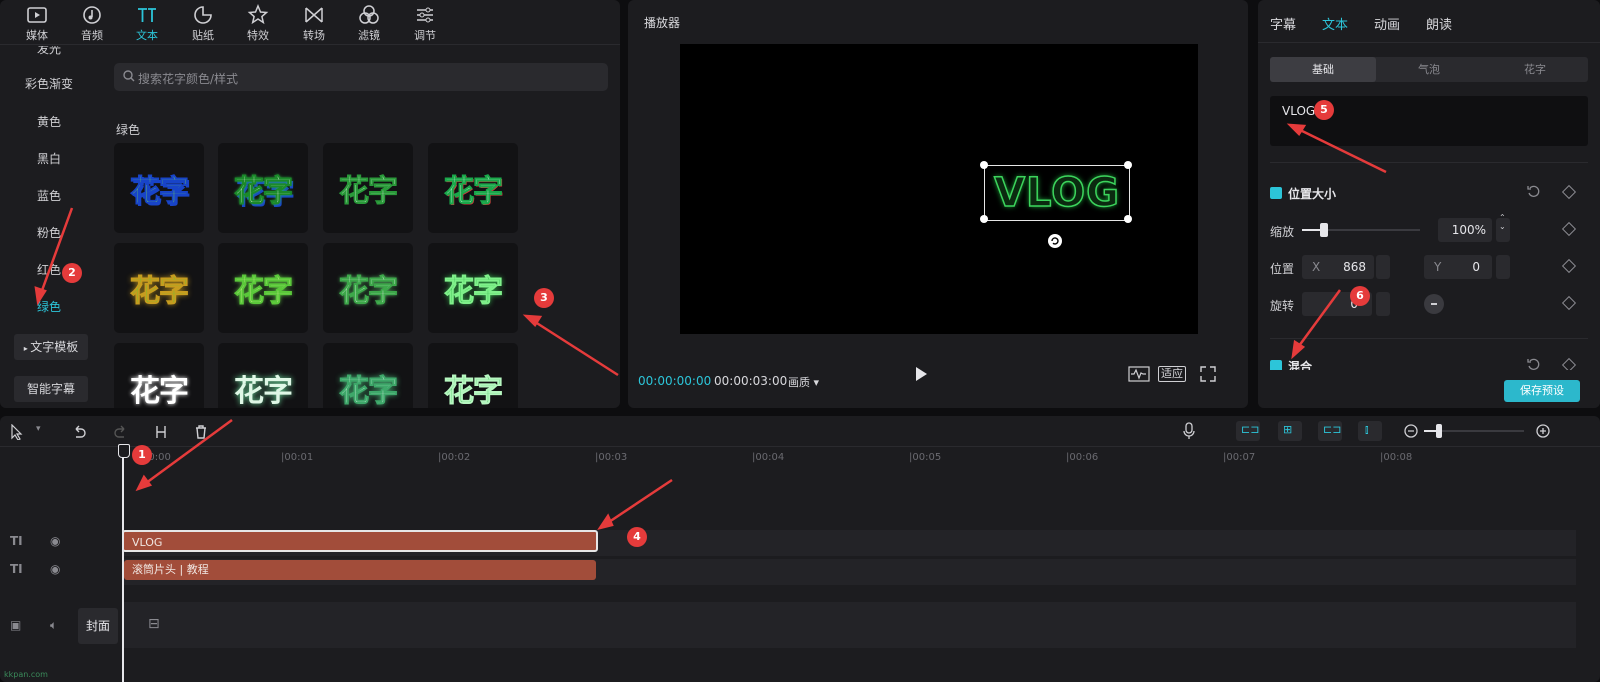 The image size is (1600, 682). Describe the element at coordinates (1439, 23) in the screenshot. I see `tab-read-aloud: 朗读` at that location.